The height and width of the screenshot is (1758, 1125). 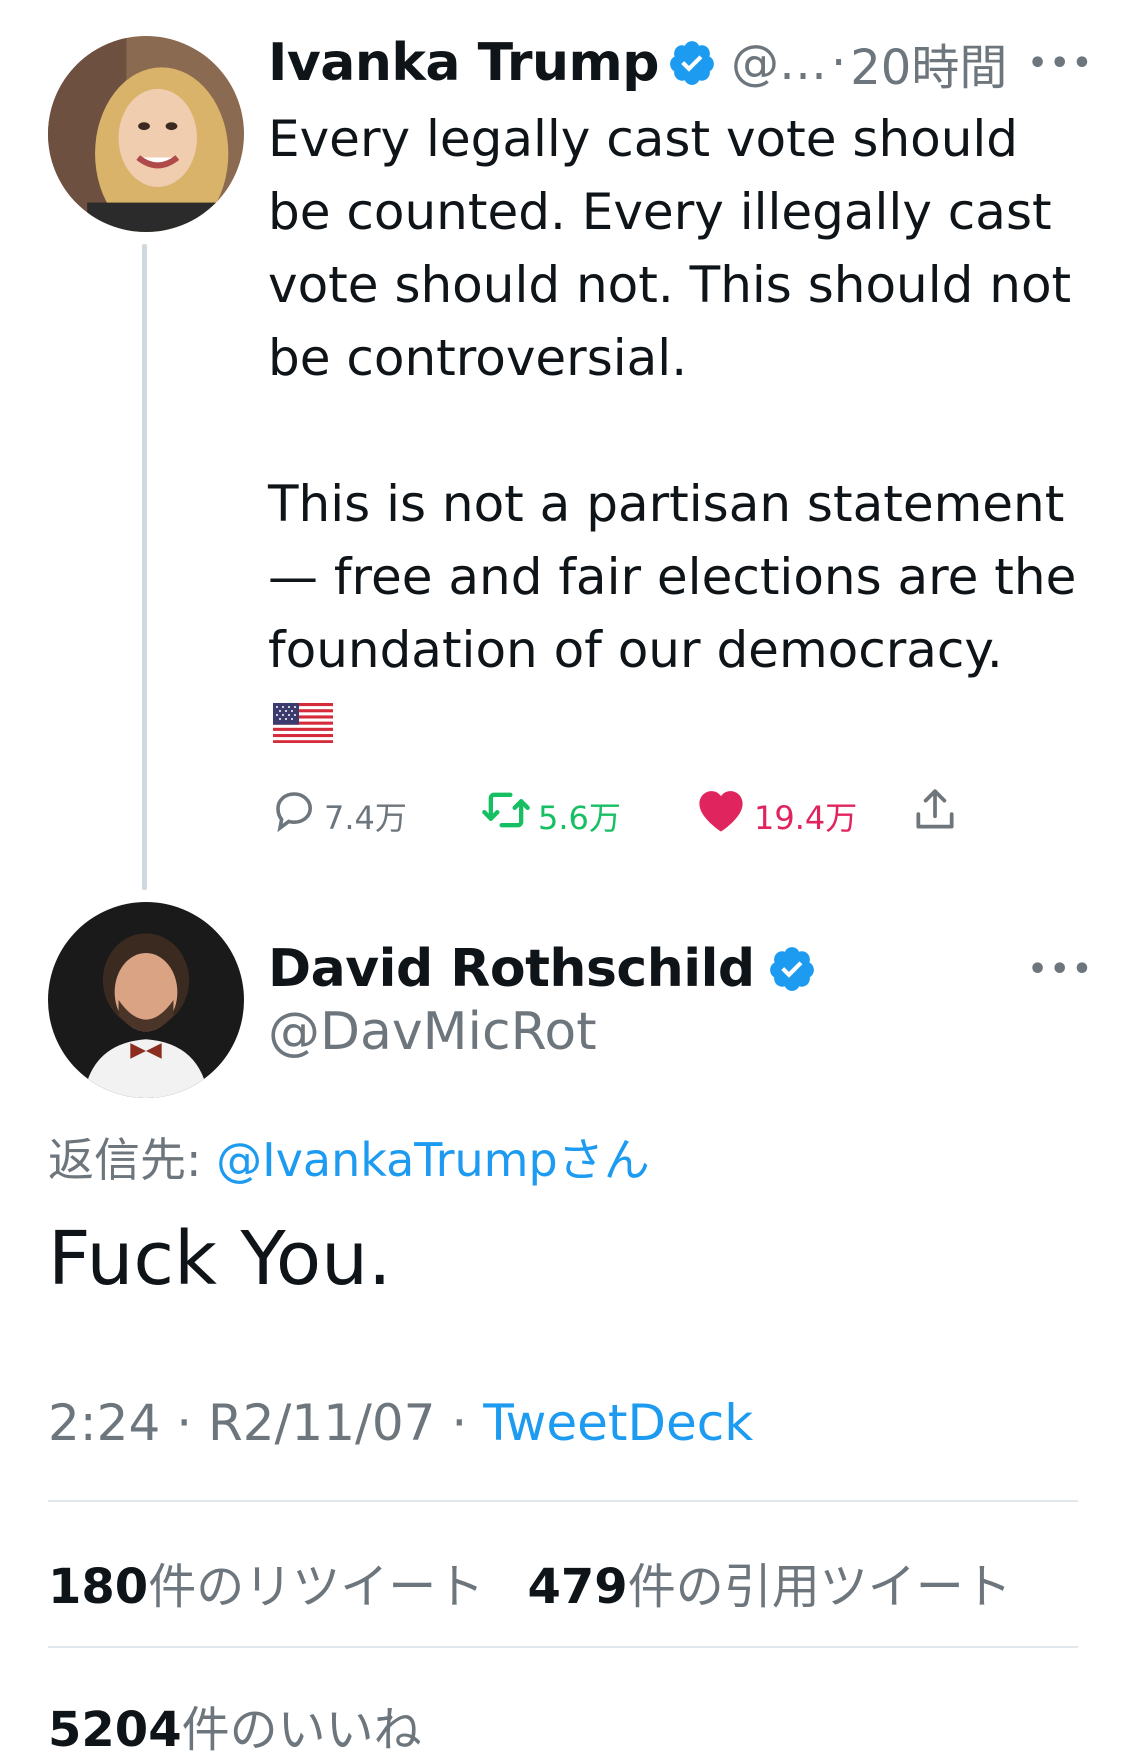 What do you see at coordinates (1061, 969) in the screenshot?
I see `reply-more-options-button: •••` at bounding box center [1061, 969].